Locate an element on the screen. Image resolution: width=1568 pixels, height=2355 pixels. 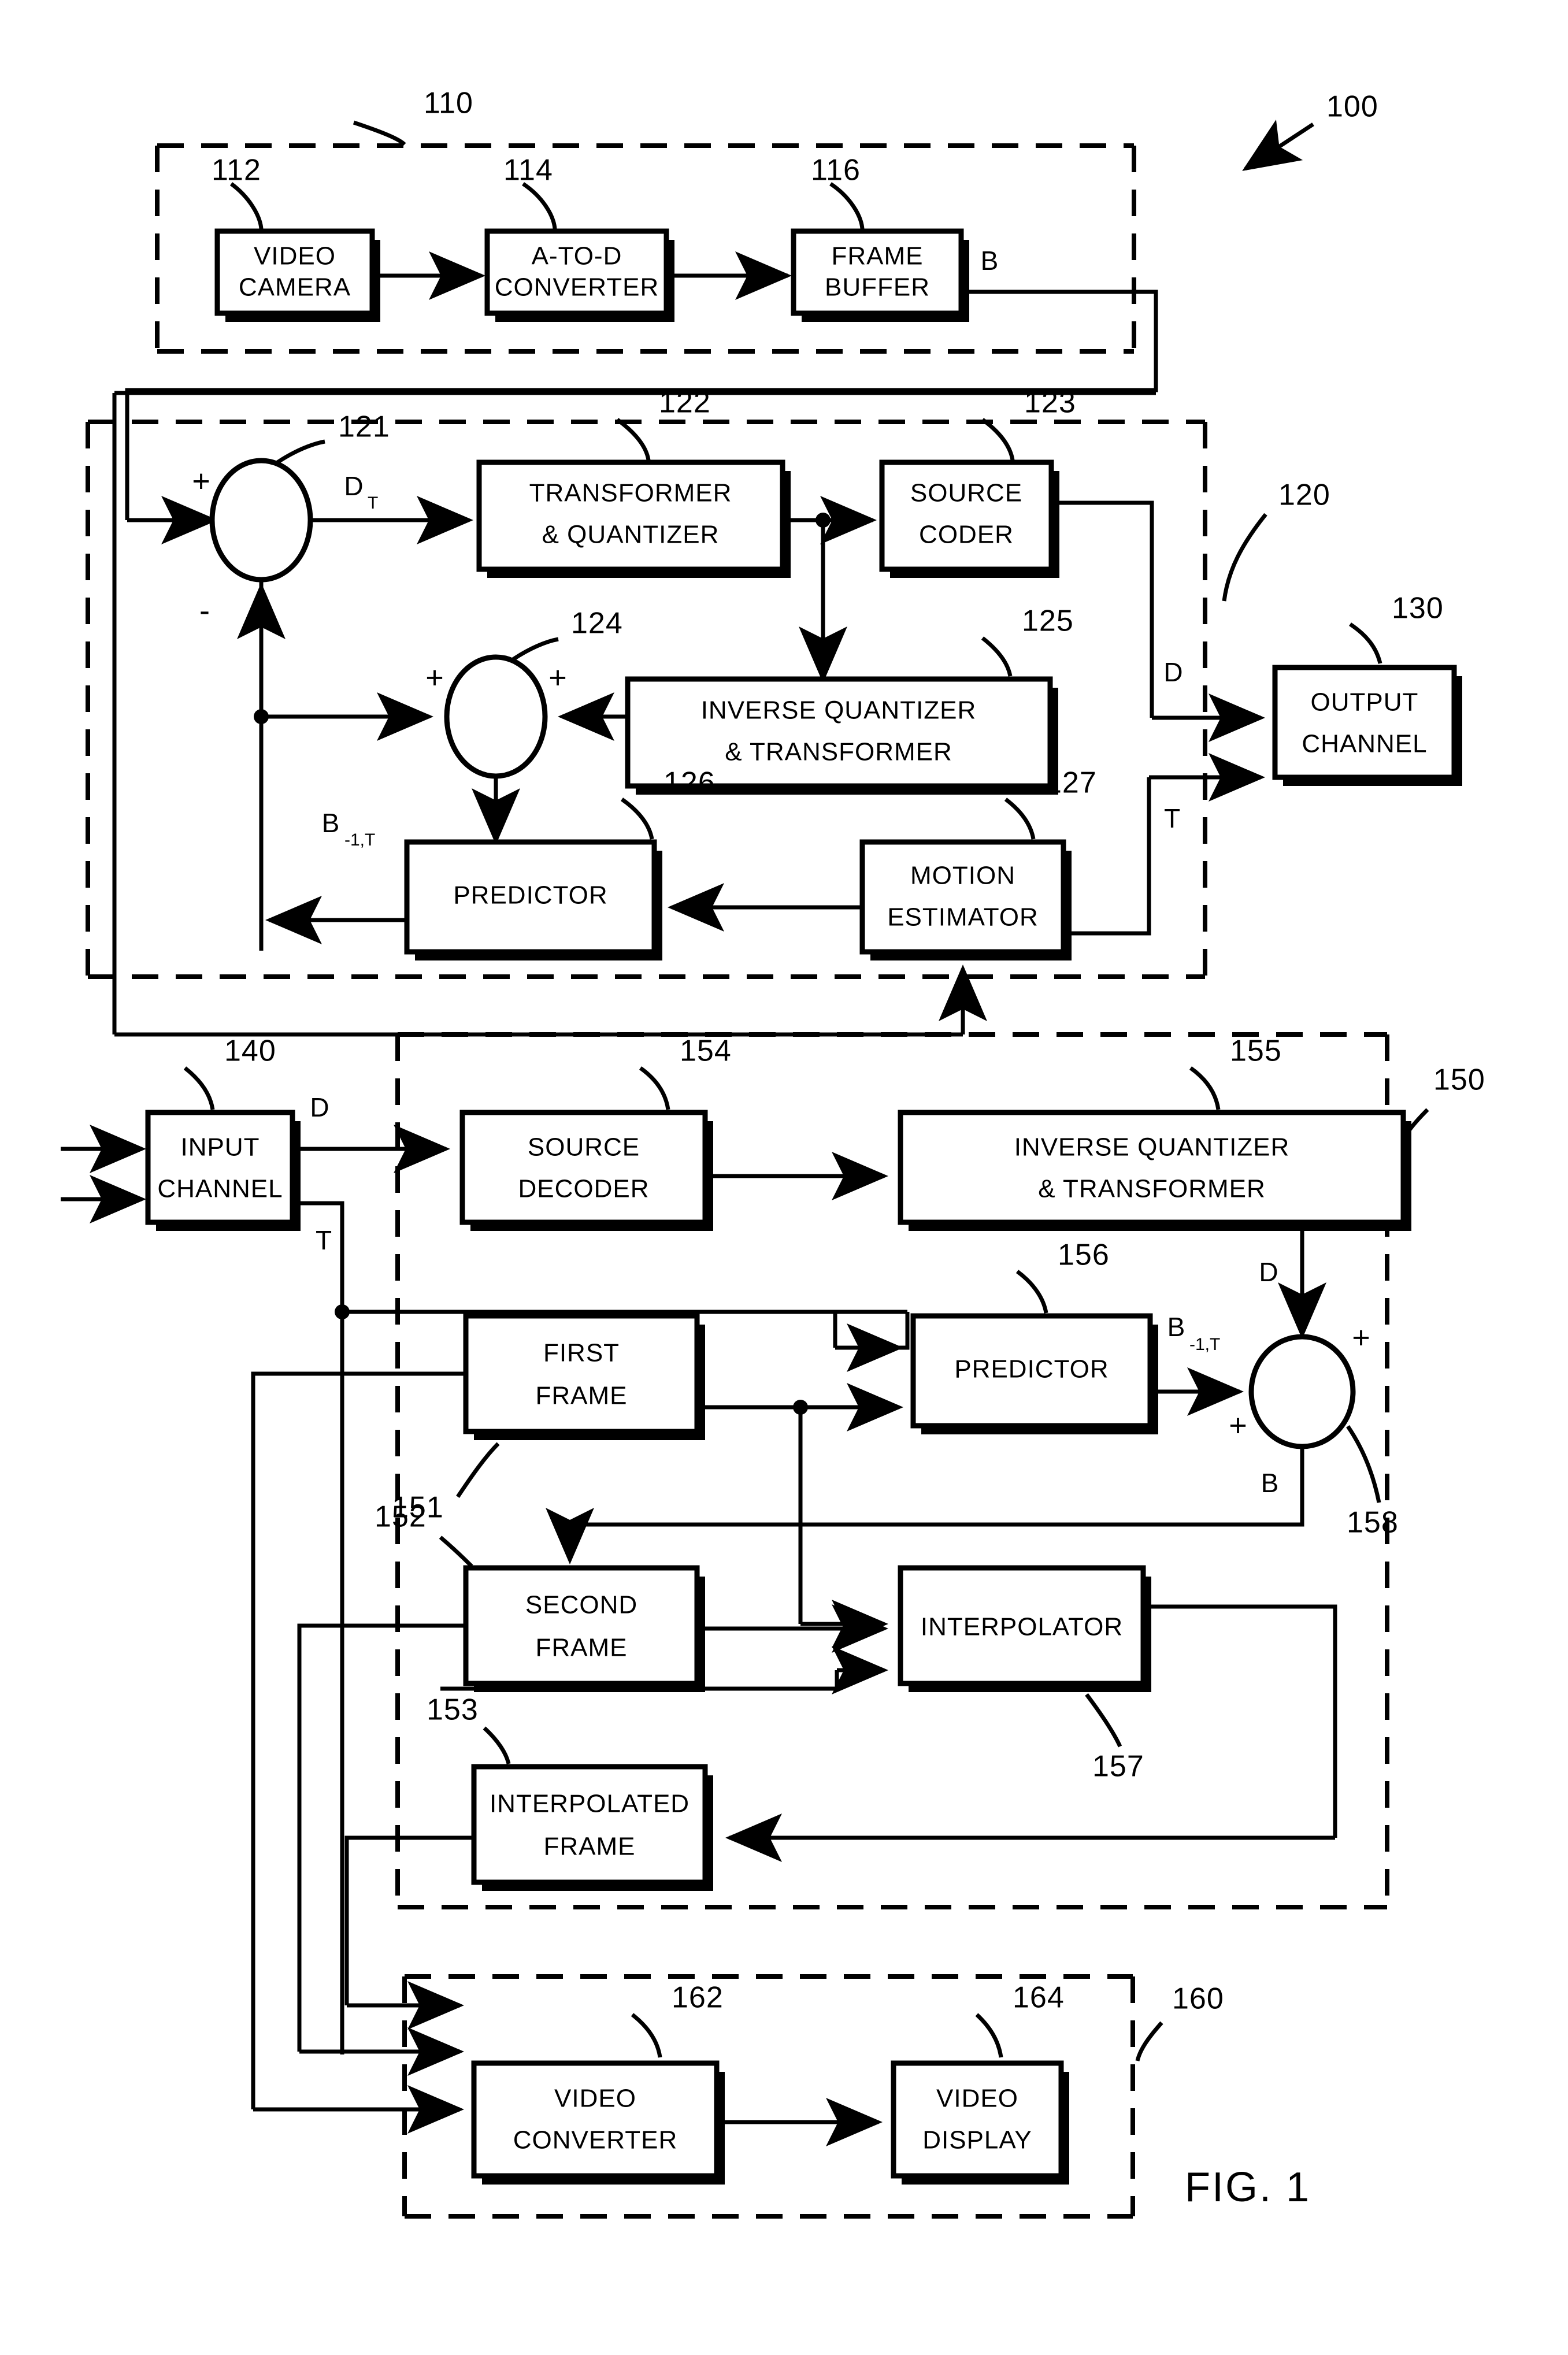
ref-152: 152 is located at coordinates (401, 1517).